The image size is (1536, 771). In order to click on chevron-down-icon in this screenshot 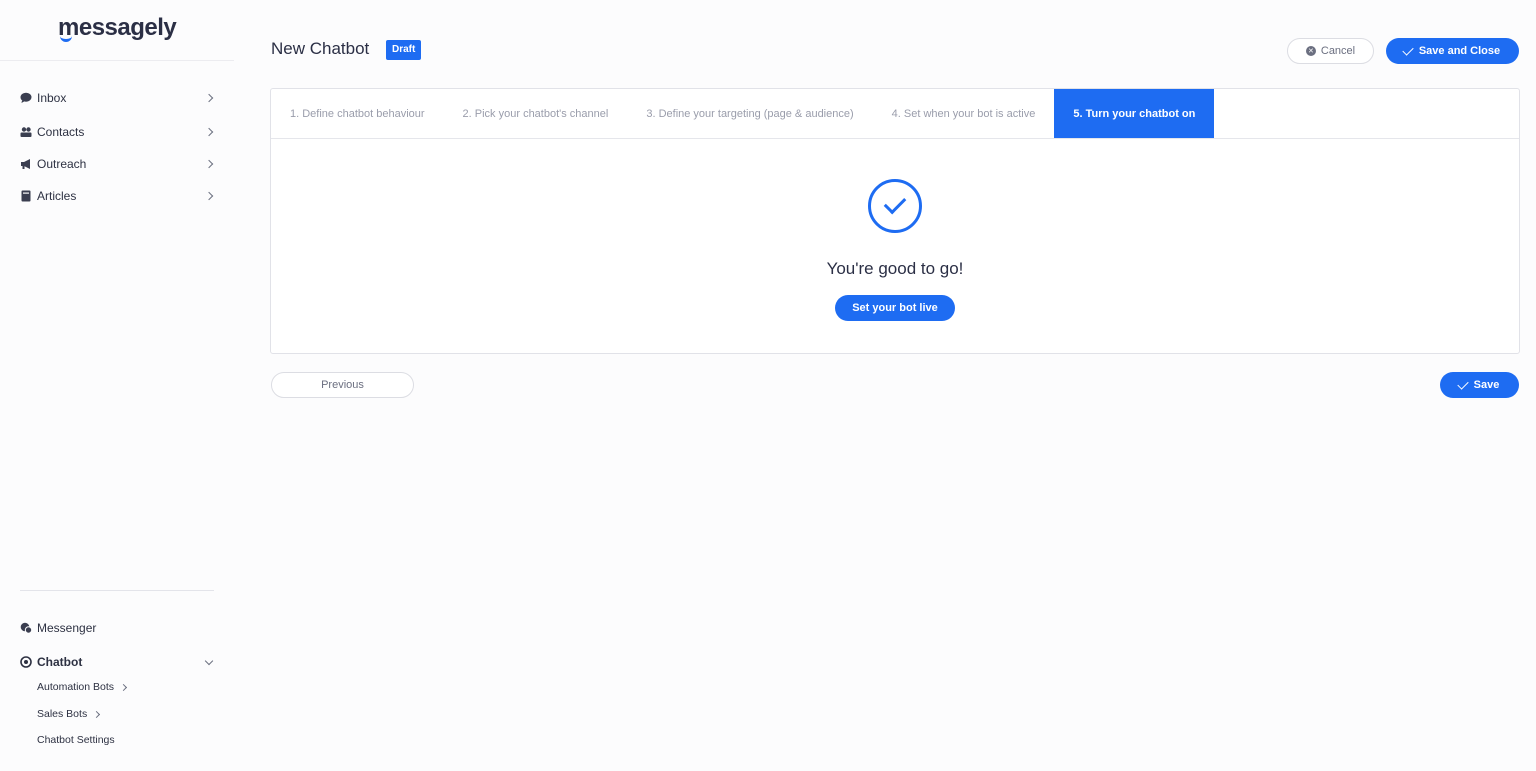, I will do `click(209, 660)`.